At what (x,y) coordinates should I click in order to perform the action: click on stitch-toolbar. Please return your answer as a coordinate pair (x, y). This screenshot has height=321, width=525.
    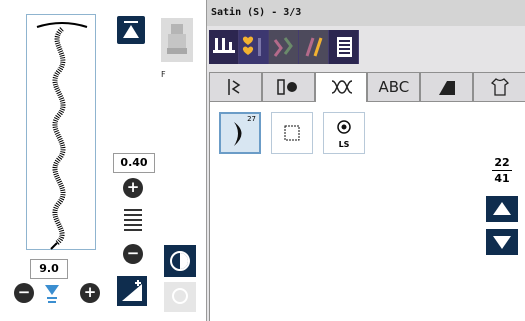
    Looking at the image, I should click on (284, 47).